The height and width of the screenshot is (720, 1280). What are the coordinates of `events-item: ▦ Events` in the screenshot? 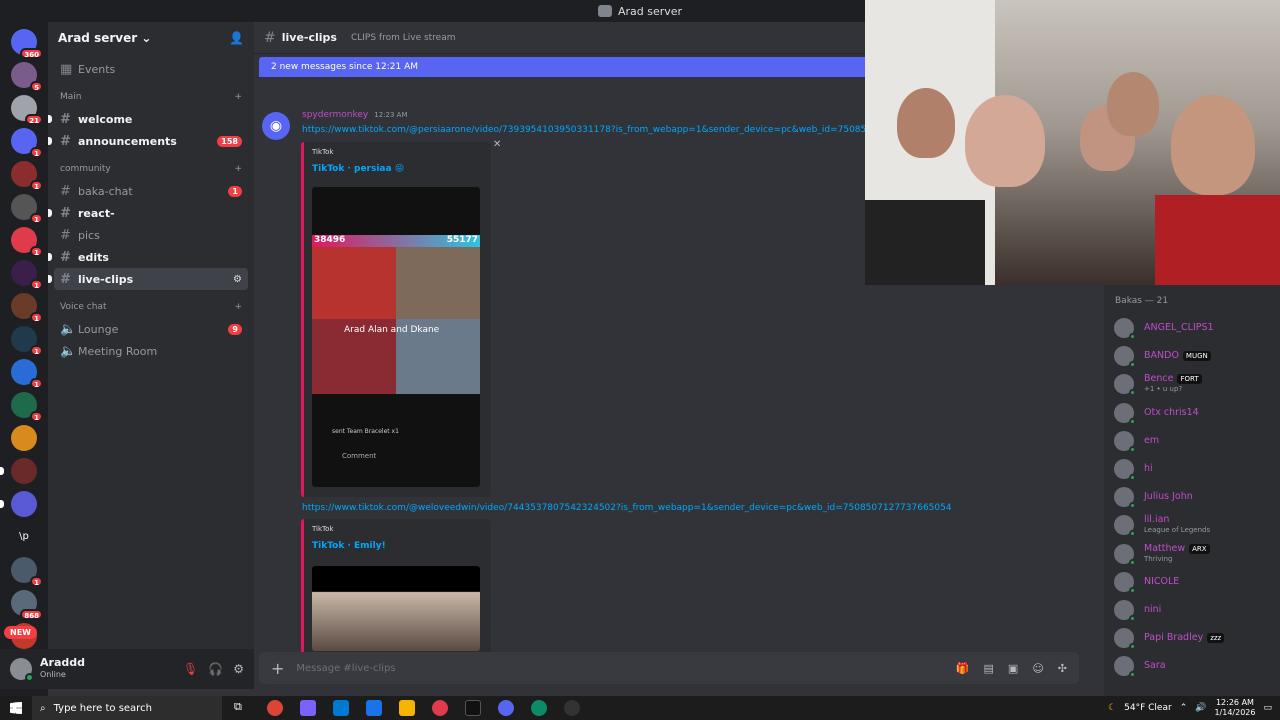 It's located at (151, 69).